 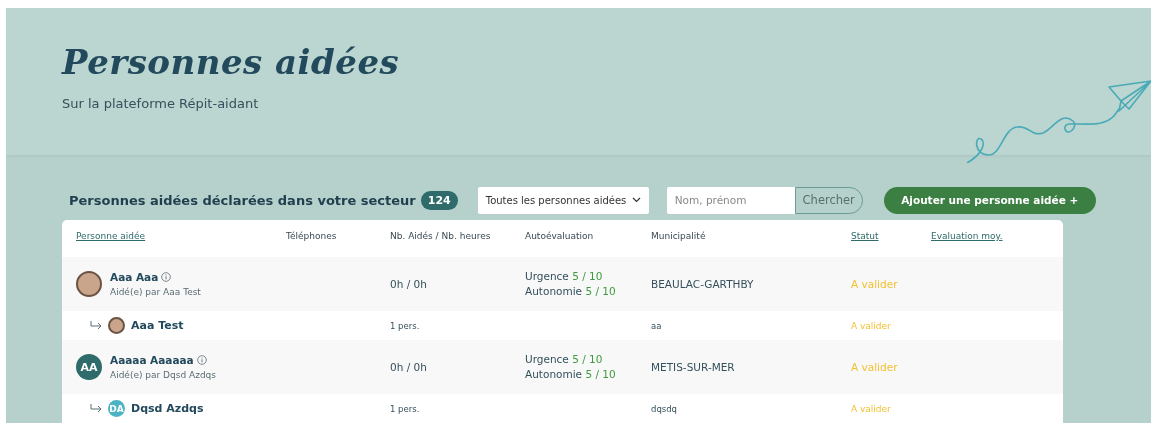 I want to click on municipality-cell: dqsdq, so click(x=664, y=408).